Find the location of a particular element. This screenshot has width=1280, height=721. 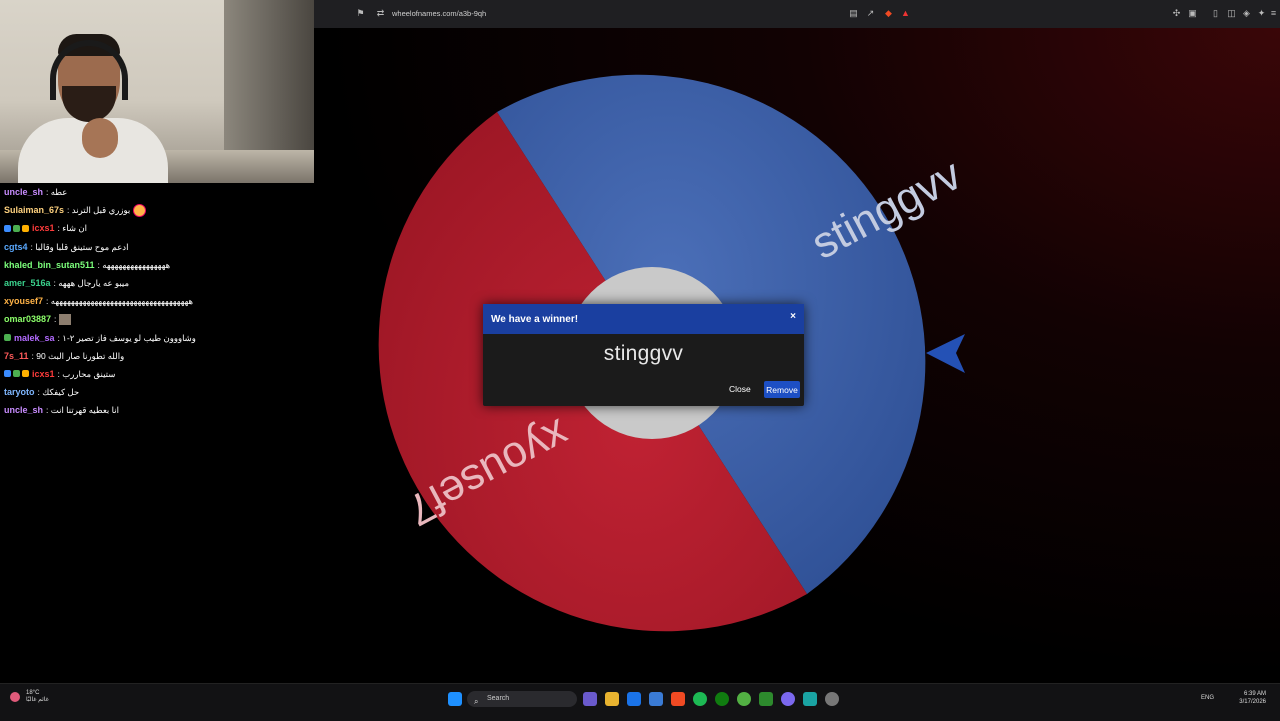

chat-text: : والله تطورنا صار البث 90 is located at coordinates (78, 355).